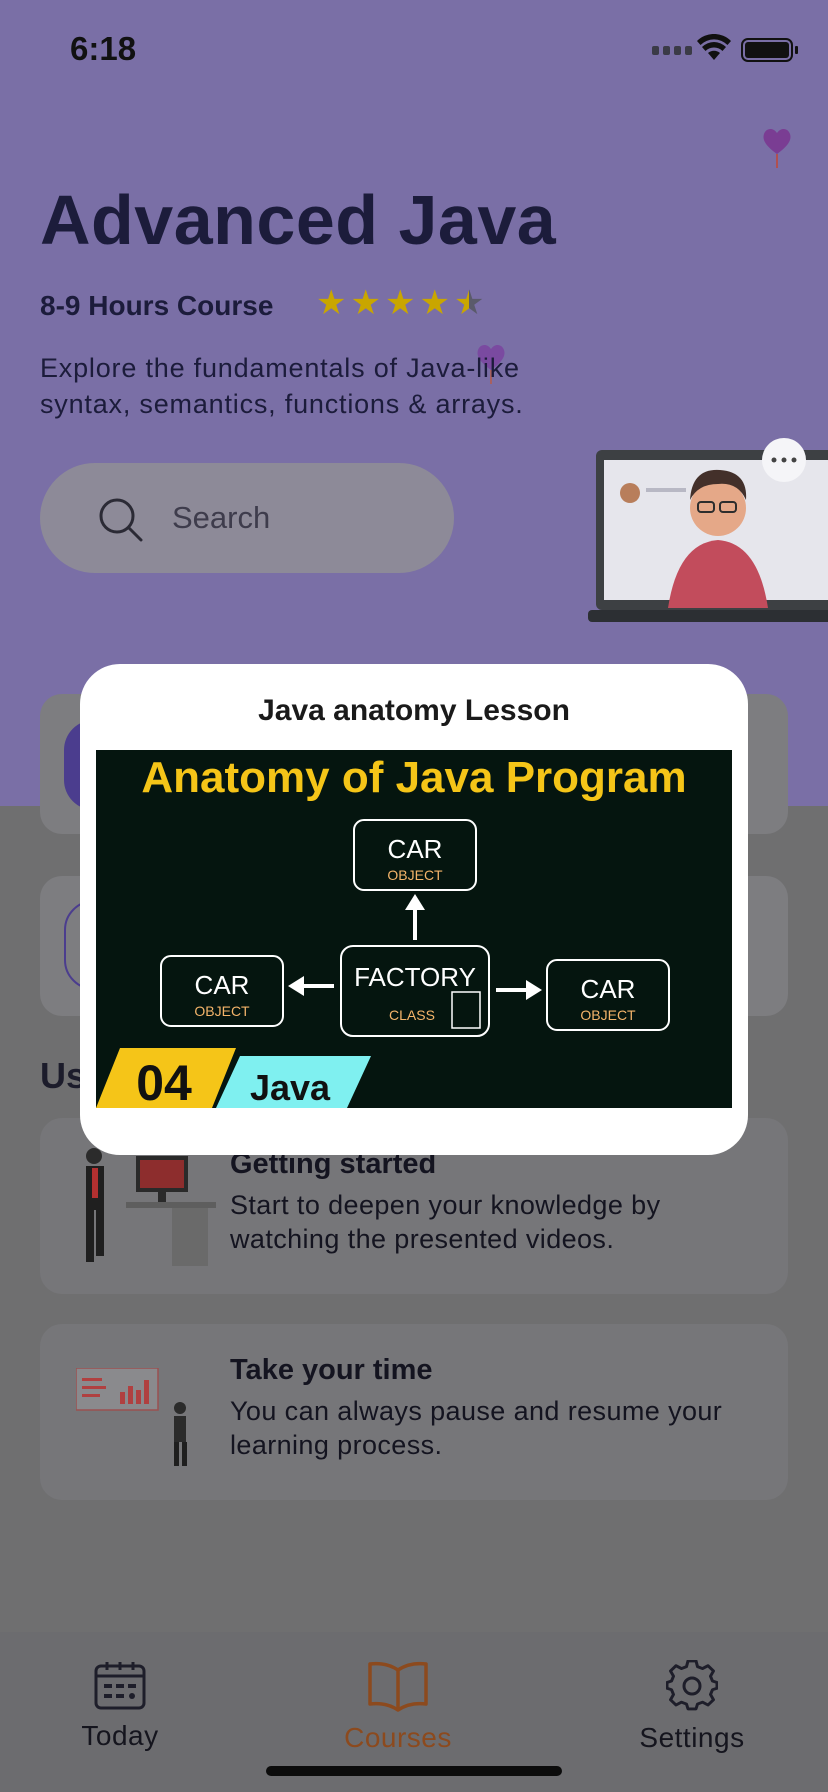 The width and height of the screenshot is (828, 1792). Describe the element at coordinates (157, 305) in the screenshot. I see `course-duration: 8-9 Hours Course` at that location.